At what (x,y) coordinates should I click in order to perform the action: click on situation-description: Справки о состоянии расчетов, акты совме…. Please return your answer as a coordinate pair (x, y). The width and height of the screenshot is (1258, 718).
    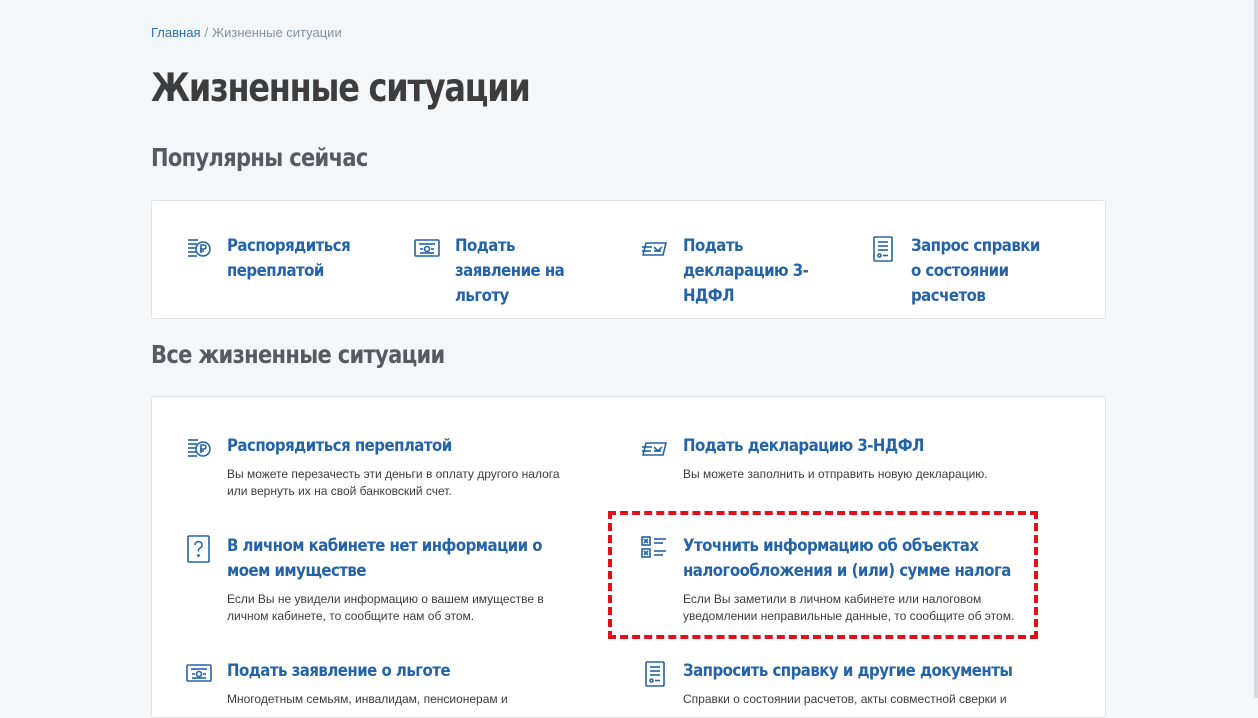
    Looking at the image, I should click on (845, 699).